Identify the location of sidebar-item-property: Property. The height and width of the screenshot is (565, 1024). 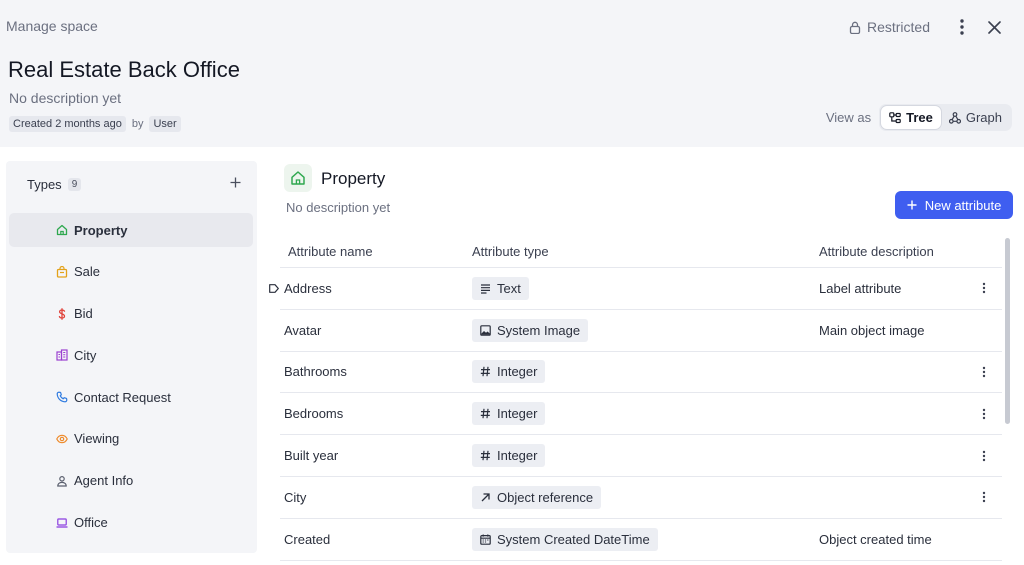
(131, 230).